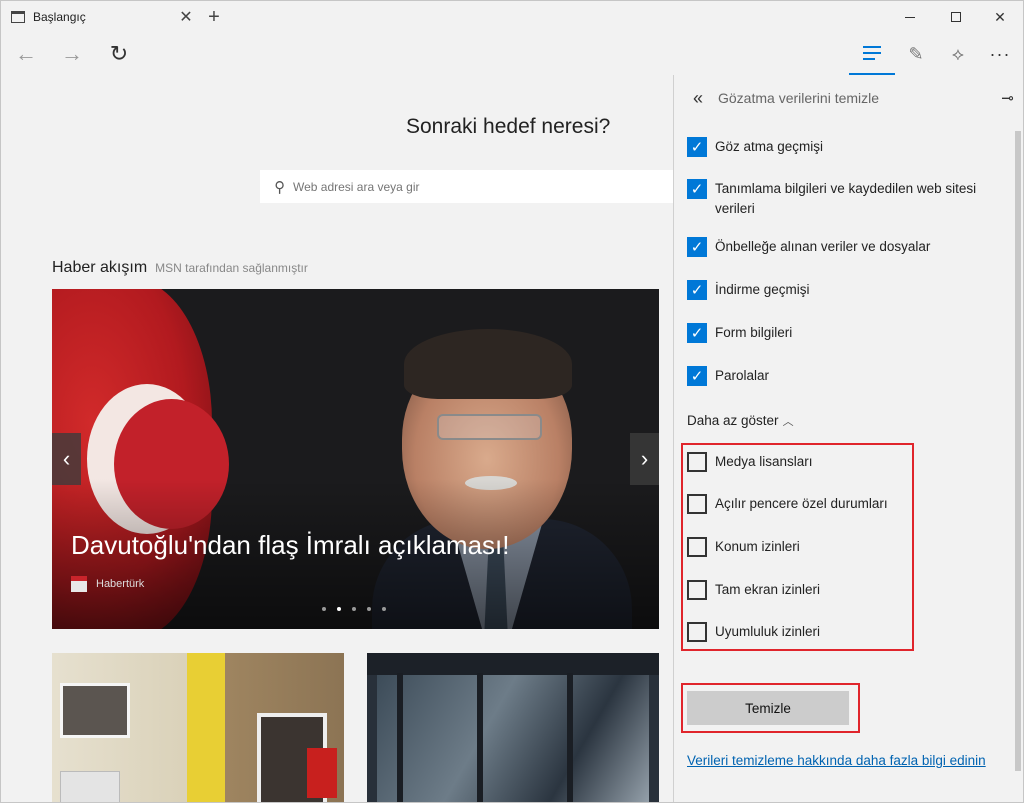  Describe the element at coordinates (768, 589) in the screenshot. I see `checkbox-label: Tam ekran izinleri` at that location.